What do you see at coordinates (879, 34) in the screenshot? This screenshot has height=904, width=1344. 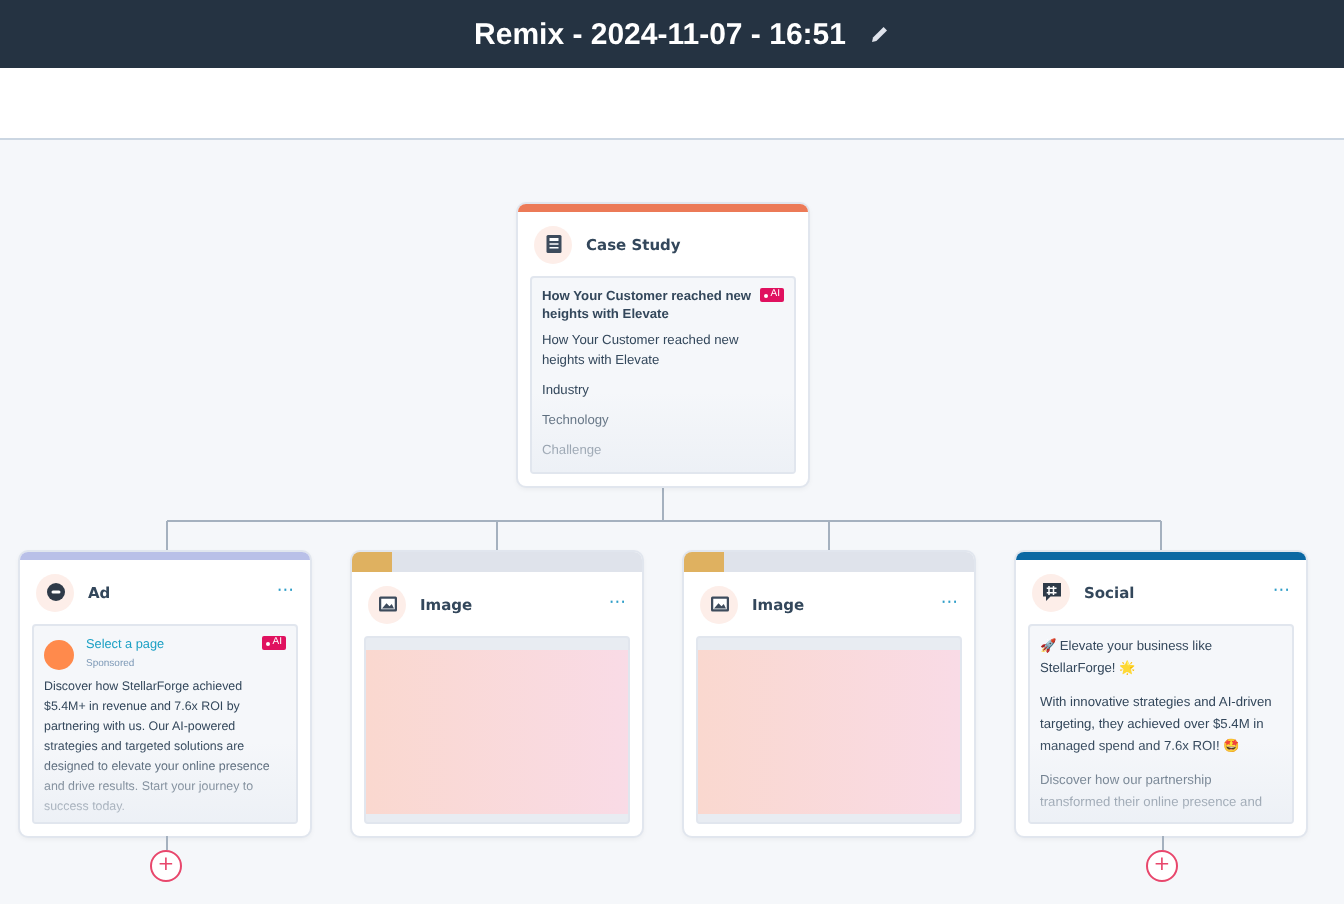 I see `pencil-icon` at bounding box center [879, 34].